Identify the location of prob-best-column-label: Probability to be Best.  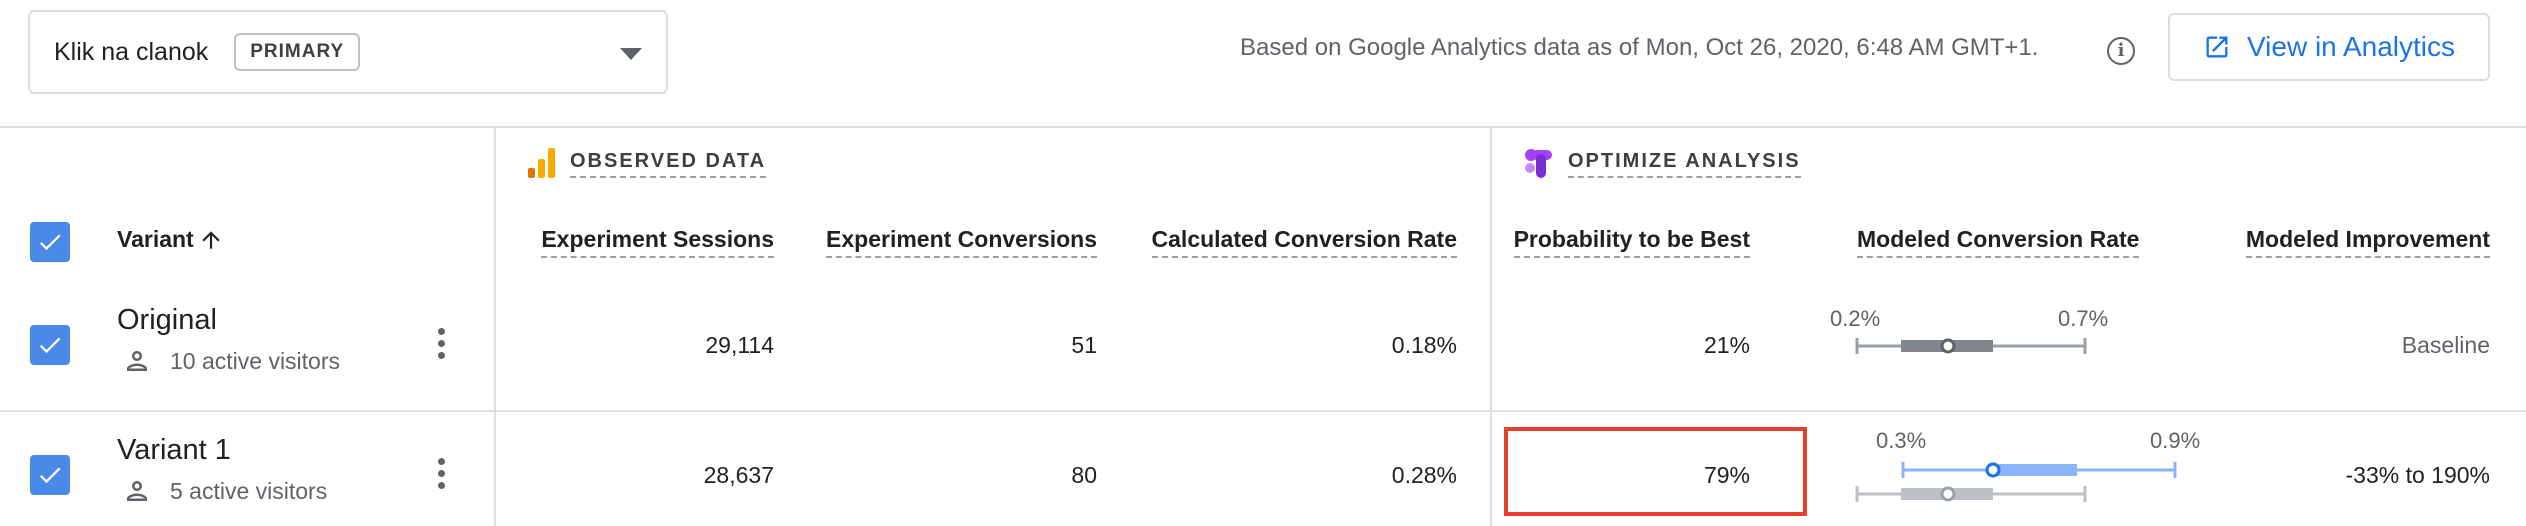
(1631, 242).